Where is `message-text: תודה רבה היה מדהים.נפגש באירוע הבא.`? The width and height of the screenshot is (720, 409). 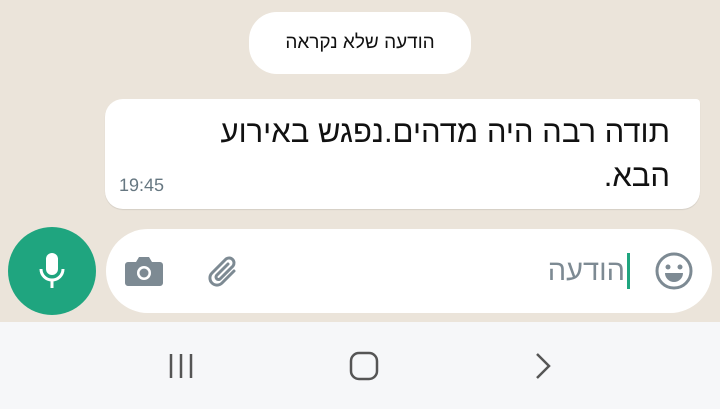 message-text: תודה רבה היה מדהים.נפגש באירוע הבא. is located at coordinates (445, 154).